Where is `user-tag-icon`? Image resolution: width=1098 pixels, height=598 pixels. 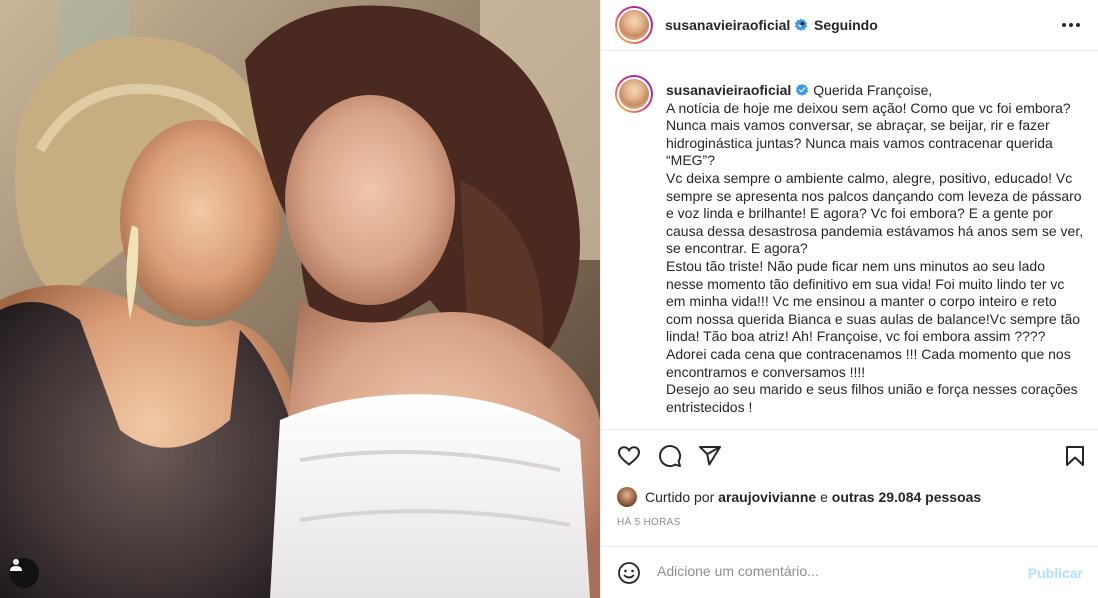
user-tag-icon is located at coordinates (16, 565).